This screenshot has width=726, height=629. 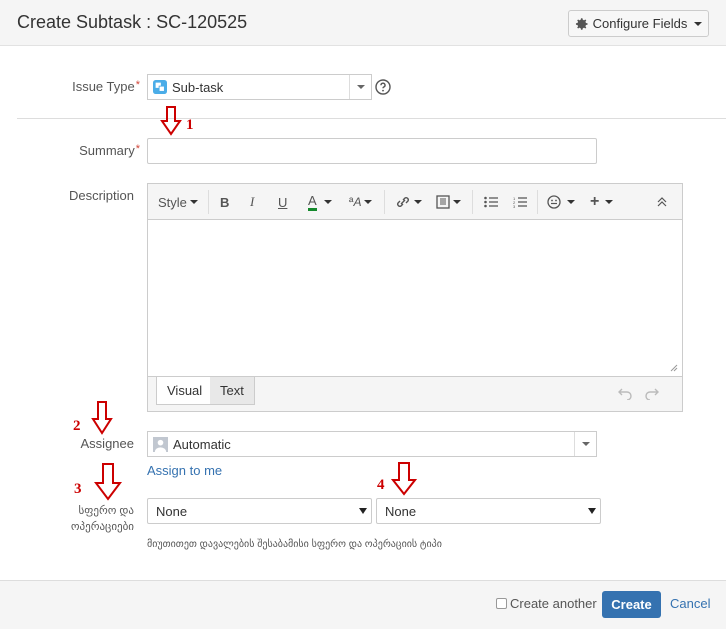 I want to click on description-label: Description, so click(x=101, y=195).